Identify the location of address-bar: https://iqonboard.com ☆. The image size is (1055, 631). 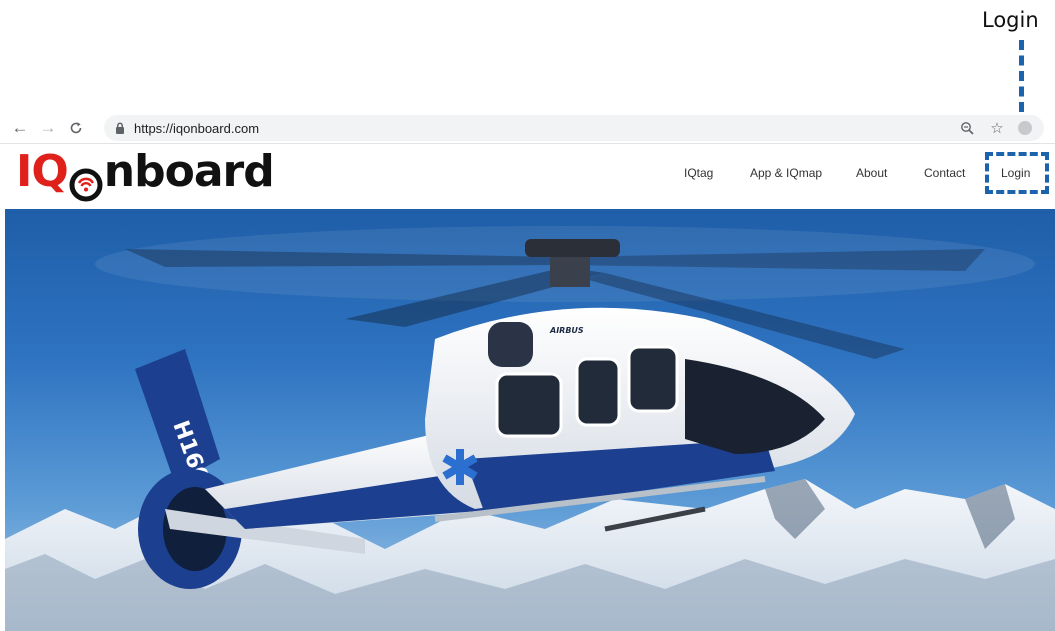
(574, 128).